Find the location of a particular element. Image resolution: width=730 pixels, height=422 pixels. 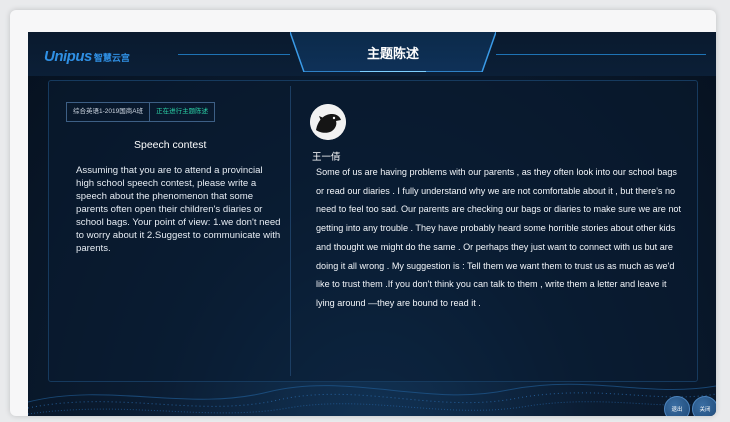

page-title: 主题陈述 is located at coordinates (392, 53).